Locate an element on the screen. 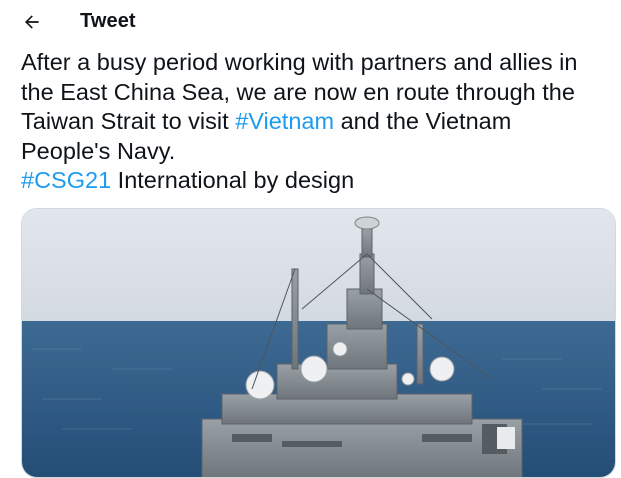  hashtag-vietnam-link: #Vietnam is located at coordinates (284, 121).